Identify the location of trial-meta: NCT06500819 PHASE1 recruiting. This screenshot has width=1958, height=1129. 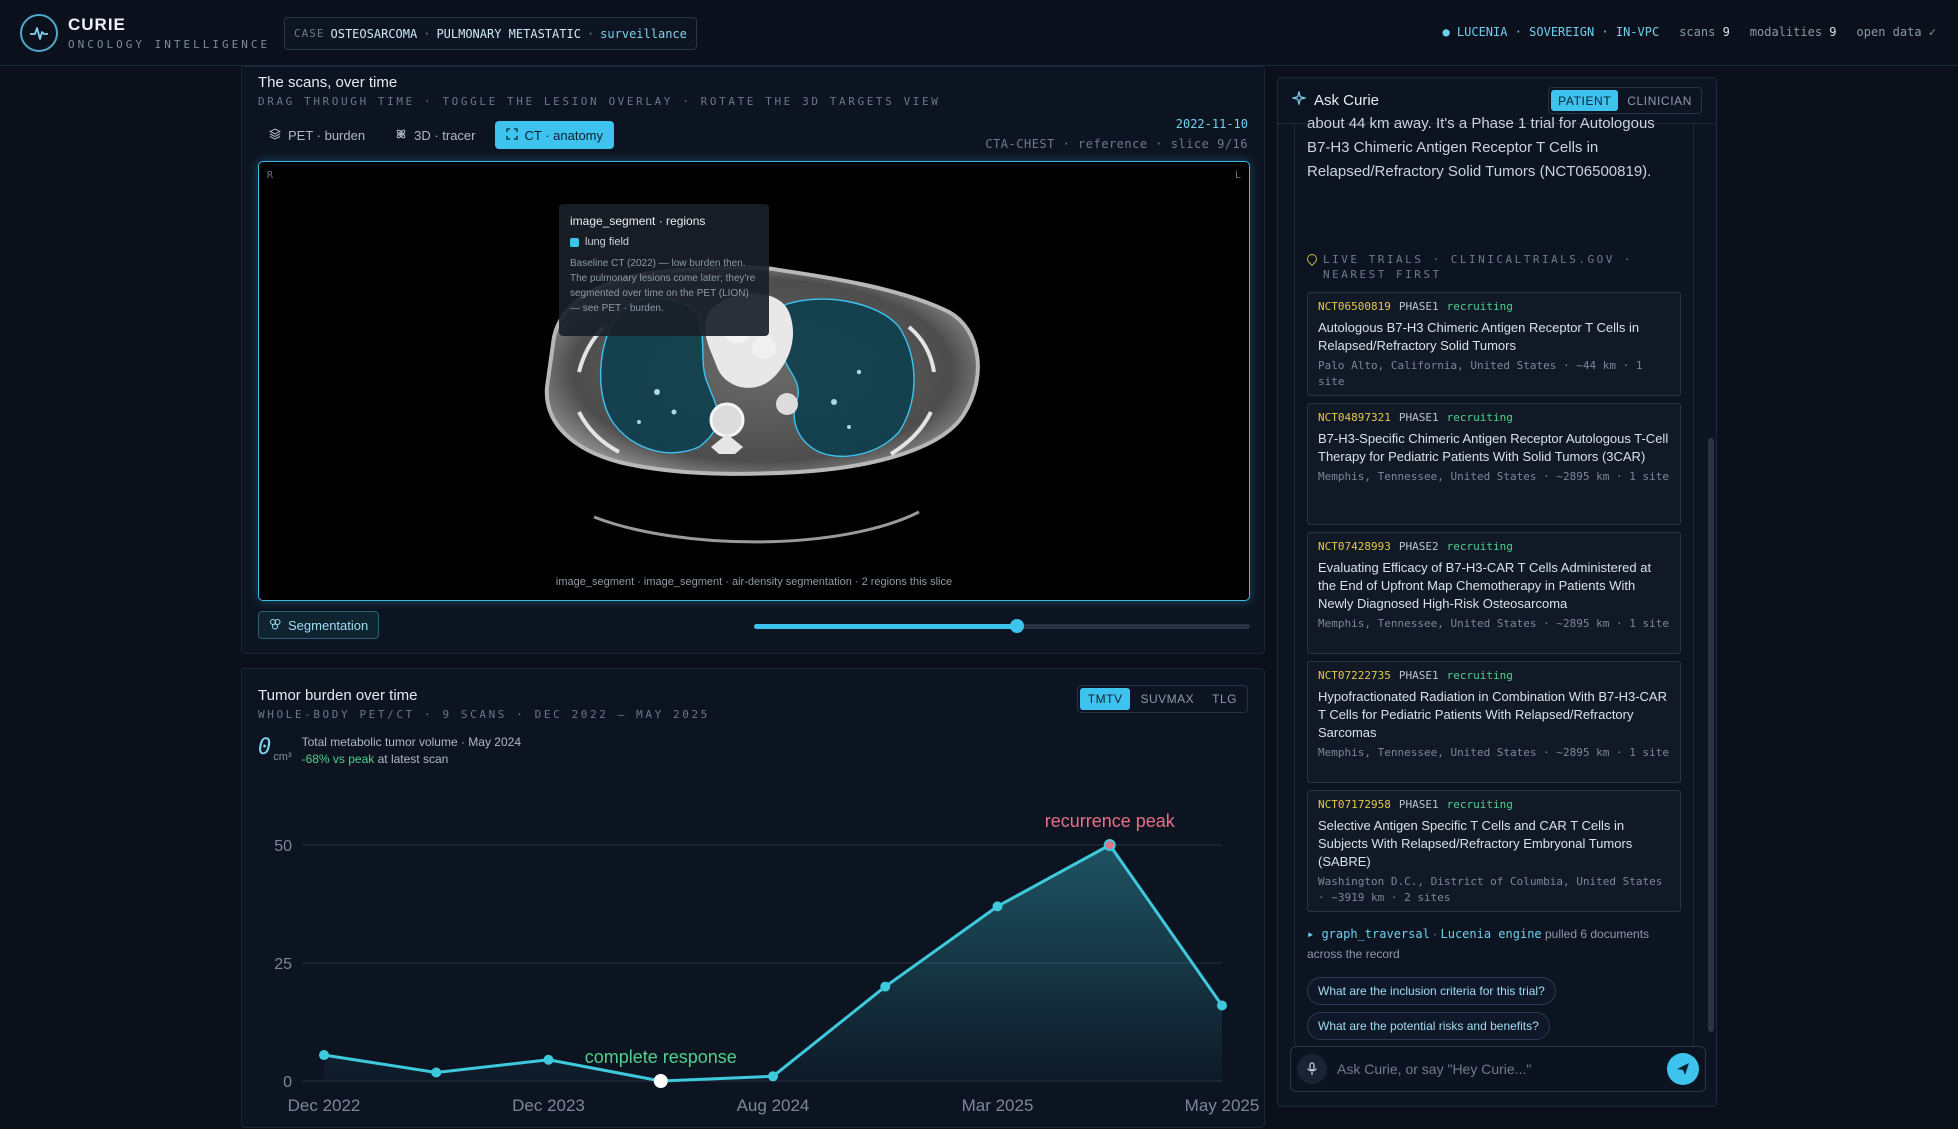
(1494, 306).